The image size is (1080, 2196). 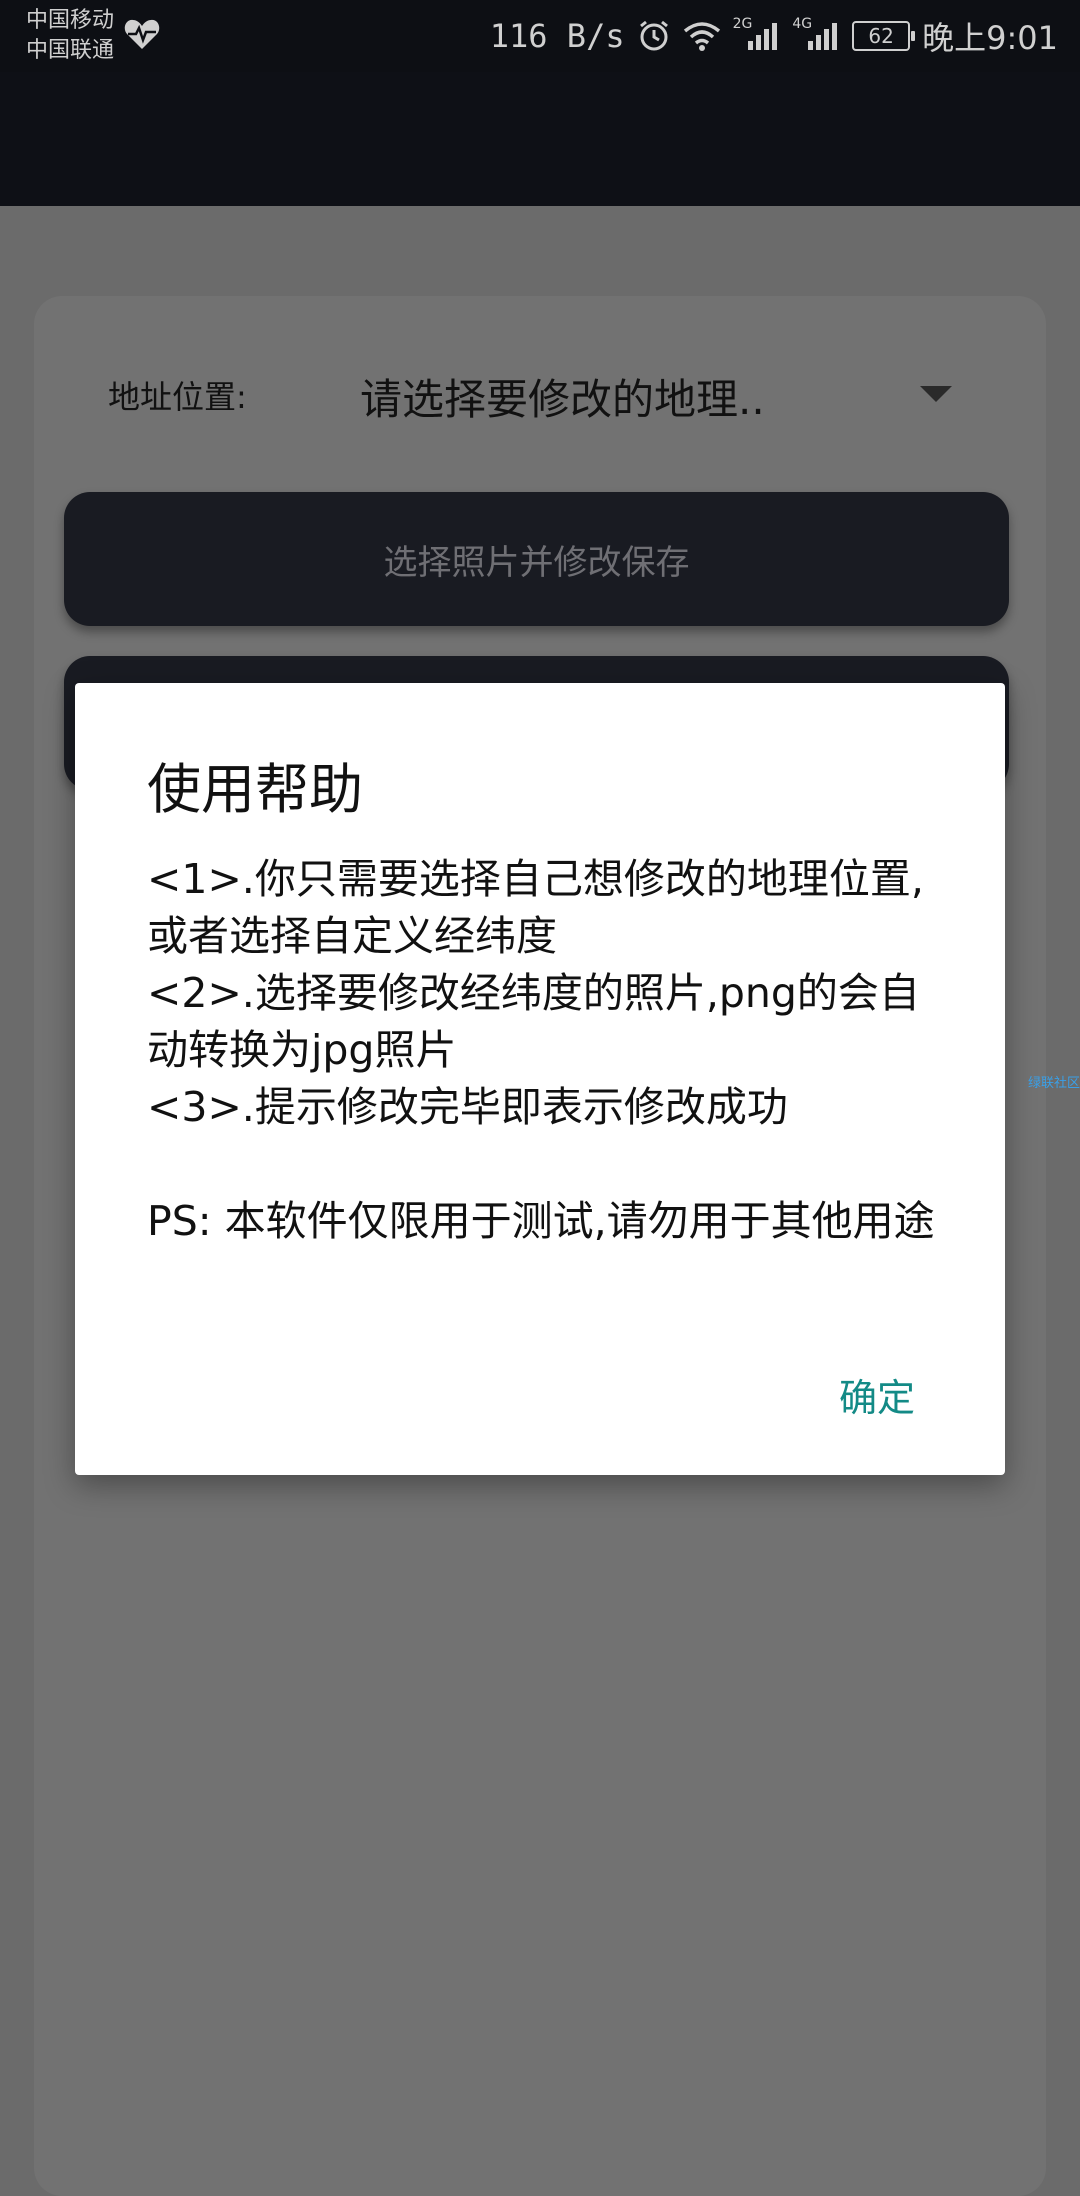 I want to click on status-bar: 中国移动 中国联通 116 B/s 2G 4G 62 晚上9:01, so click(x=540, y=36).